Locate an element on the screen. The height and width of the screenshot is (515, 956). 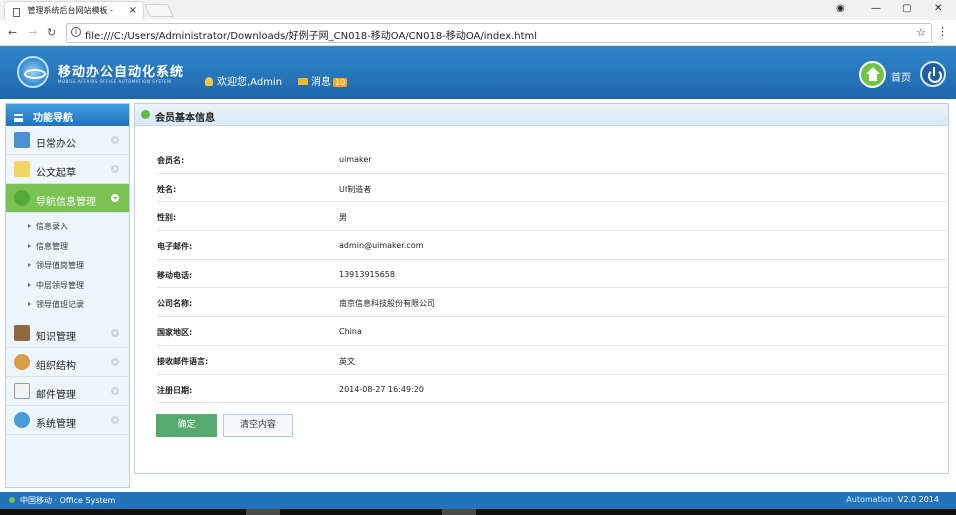
country-label: 国家地区: is located at coordinates (175, 333).